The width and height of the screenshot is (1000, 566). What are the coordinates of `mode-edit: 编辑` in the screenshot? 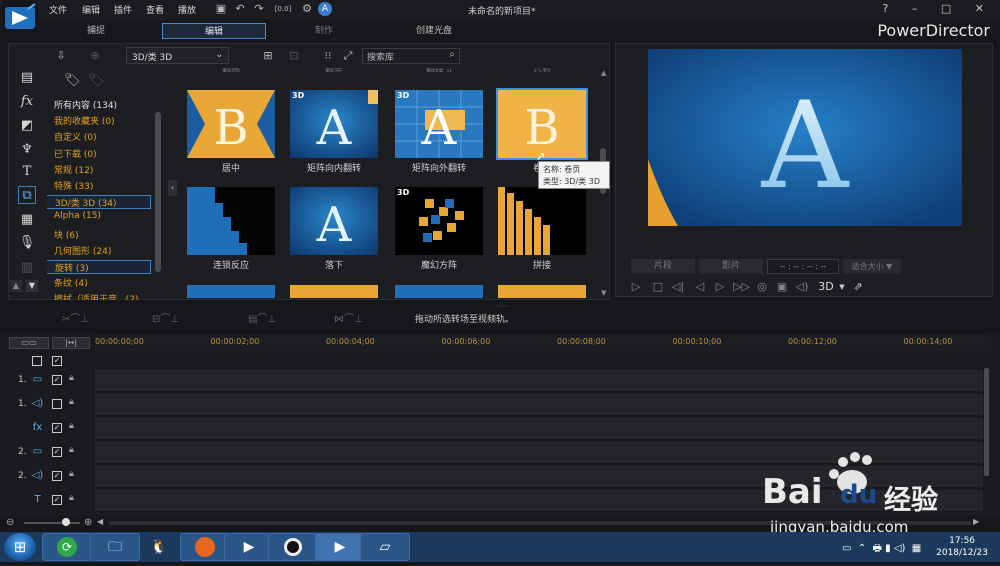 It's located at (214, 31).